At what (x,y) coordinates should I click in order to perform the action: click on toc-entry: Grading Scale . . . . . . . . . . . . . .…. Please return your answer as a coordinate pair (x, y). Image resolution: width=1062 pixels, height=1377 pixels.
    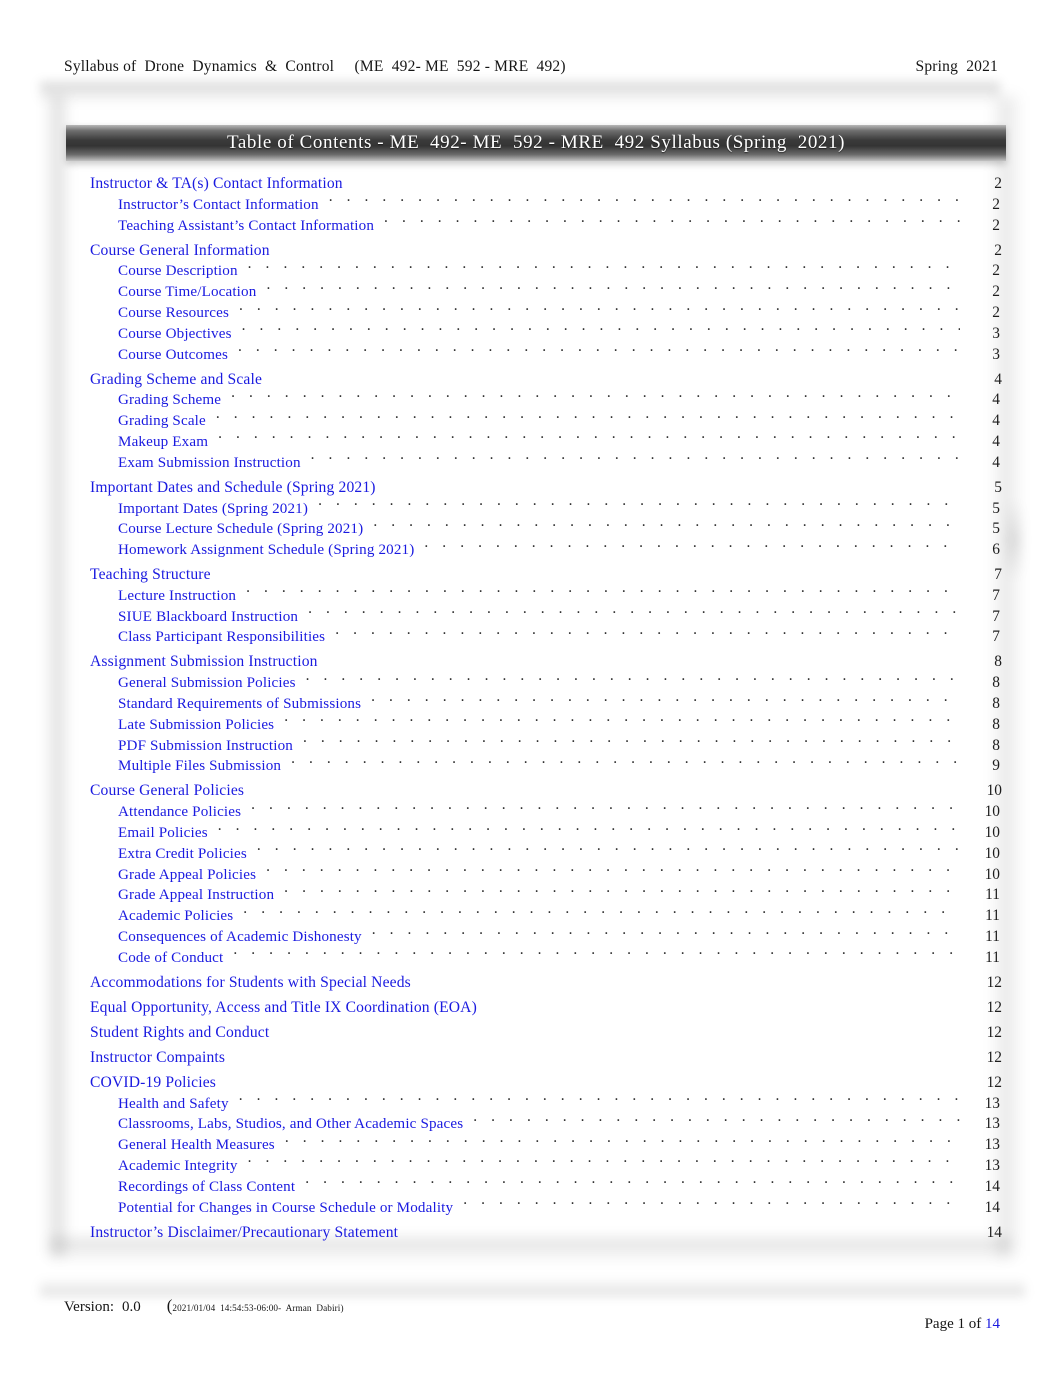
    Looking at the image, I should click on (531, 419).